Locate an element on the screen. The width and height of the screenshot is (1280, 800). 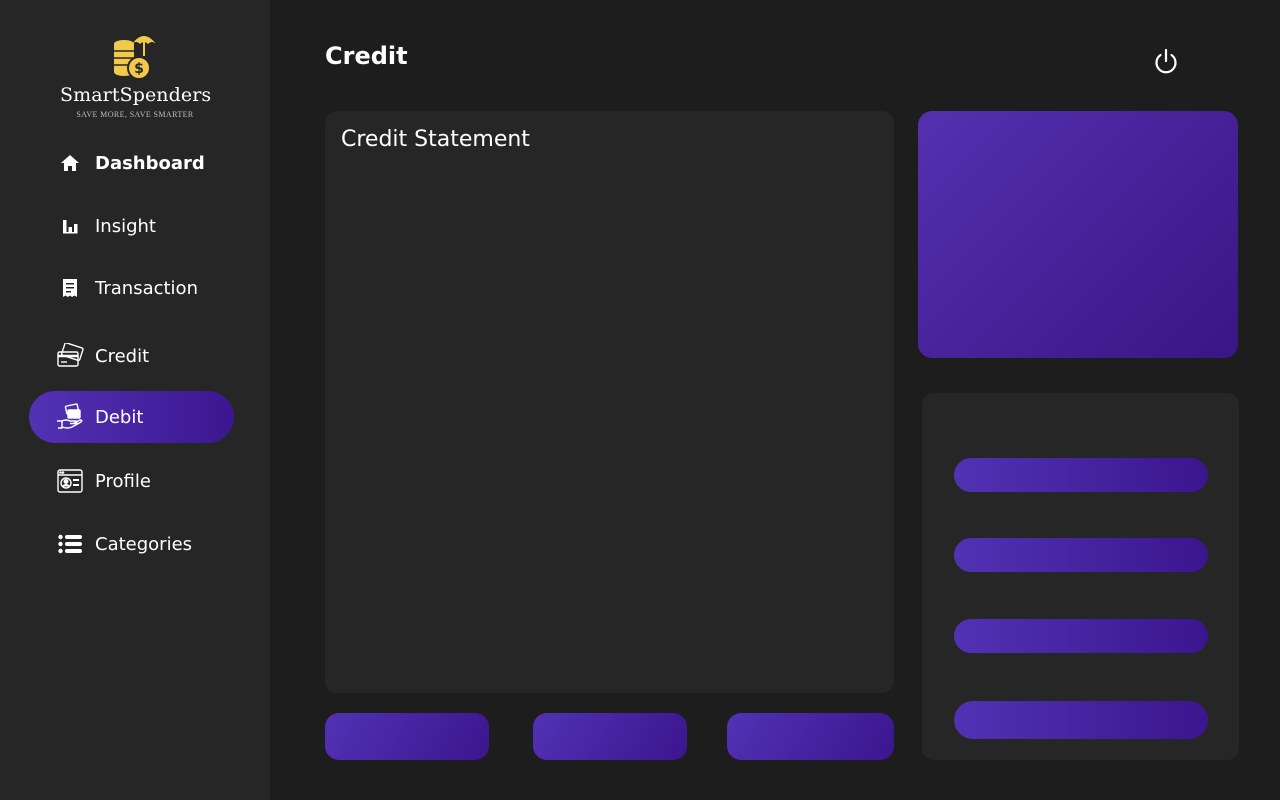
brand-logo: $ SmartSpenders SAVE MORE, SAVE SMARTER is located at coordinates (136, 74).